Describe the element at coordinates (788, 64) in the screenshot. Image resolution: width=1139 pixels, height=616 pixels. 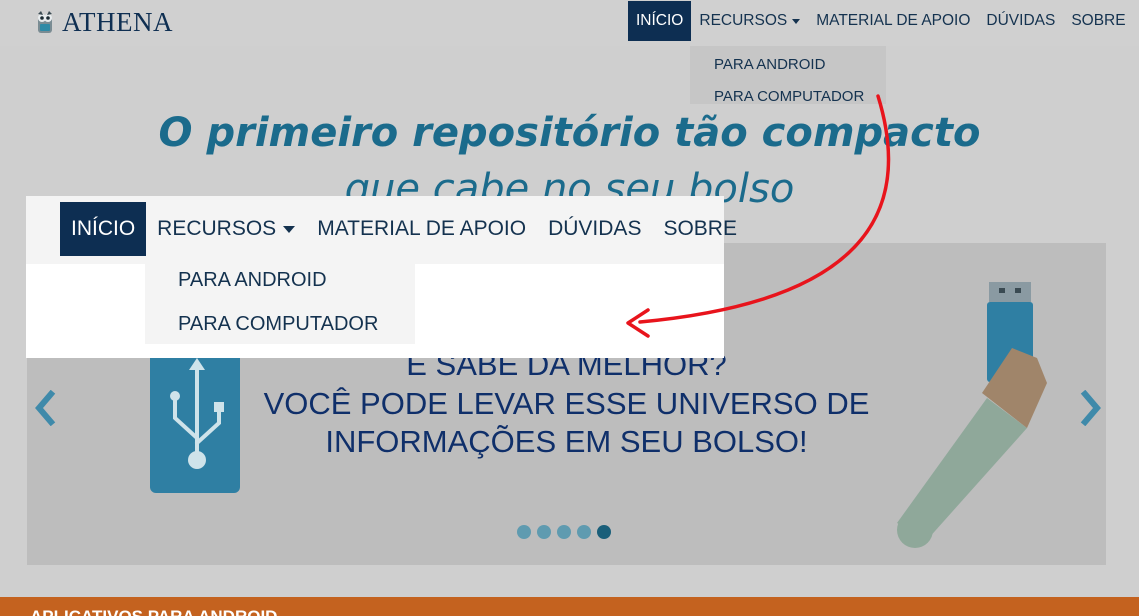
I see `dropdown-item-para-android: PARA ANDROID` at that location.